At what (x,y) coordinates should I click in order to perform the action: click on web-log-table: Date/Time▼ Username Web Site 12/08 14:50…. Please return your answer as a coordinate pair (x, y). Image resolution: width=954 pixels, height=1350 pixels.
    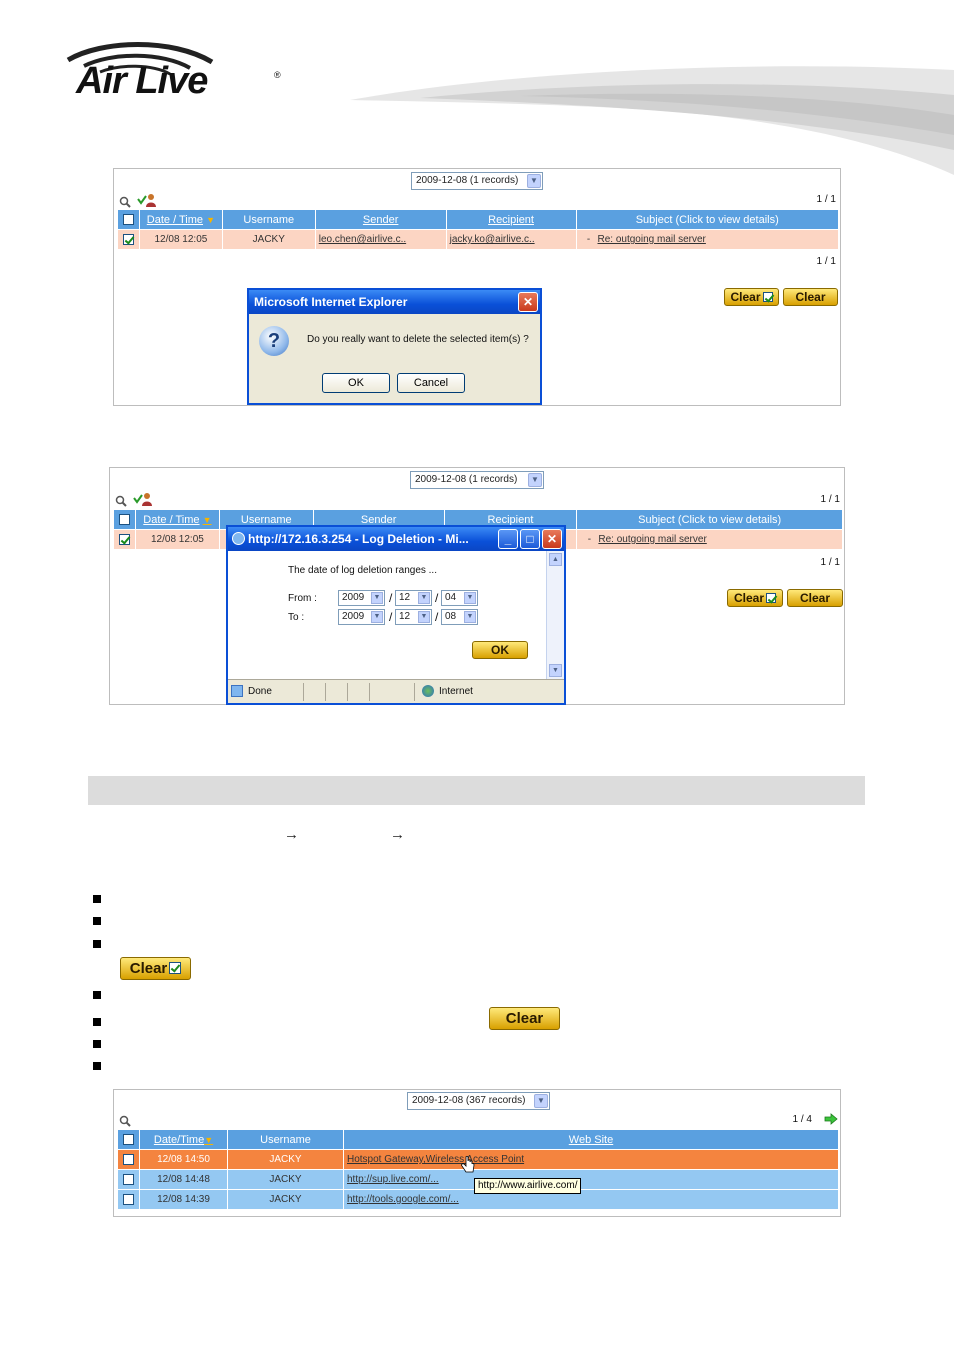
    Looking at the image, I should click on (478, 1169).